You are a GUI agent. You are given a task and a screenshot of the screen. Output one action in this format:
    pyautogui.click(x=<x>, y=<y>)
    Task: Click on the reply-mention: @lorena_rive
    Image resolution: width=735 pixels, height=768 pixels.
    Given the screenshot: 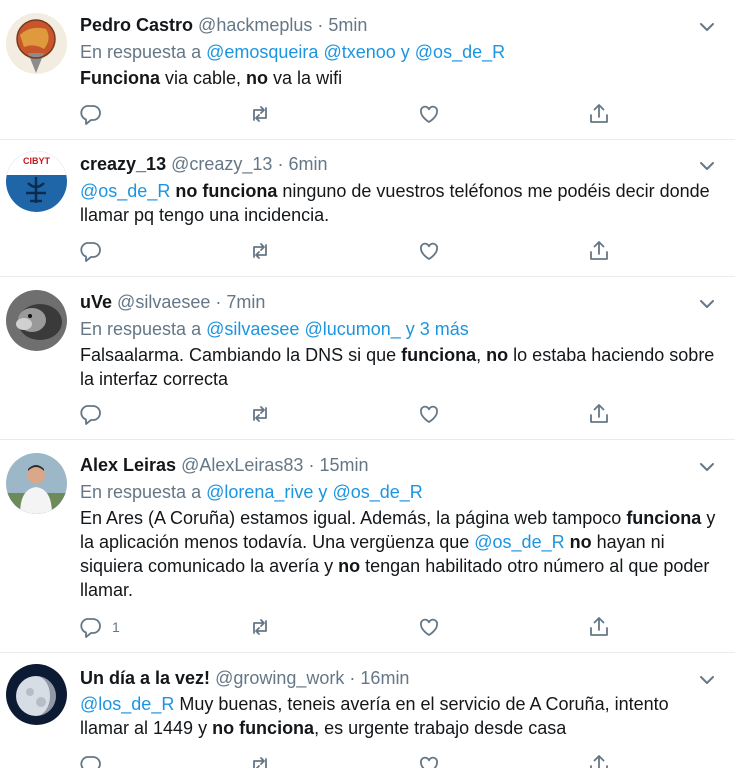 What is the action you would take?
    pyautogui.click(x=259, y=492)
    